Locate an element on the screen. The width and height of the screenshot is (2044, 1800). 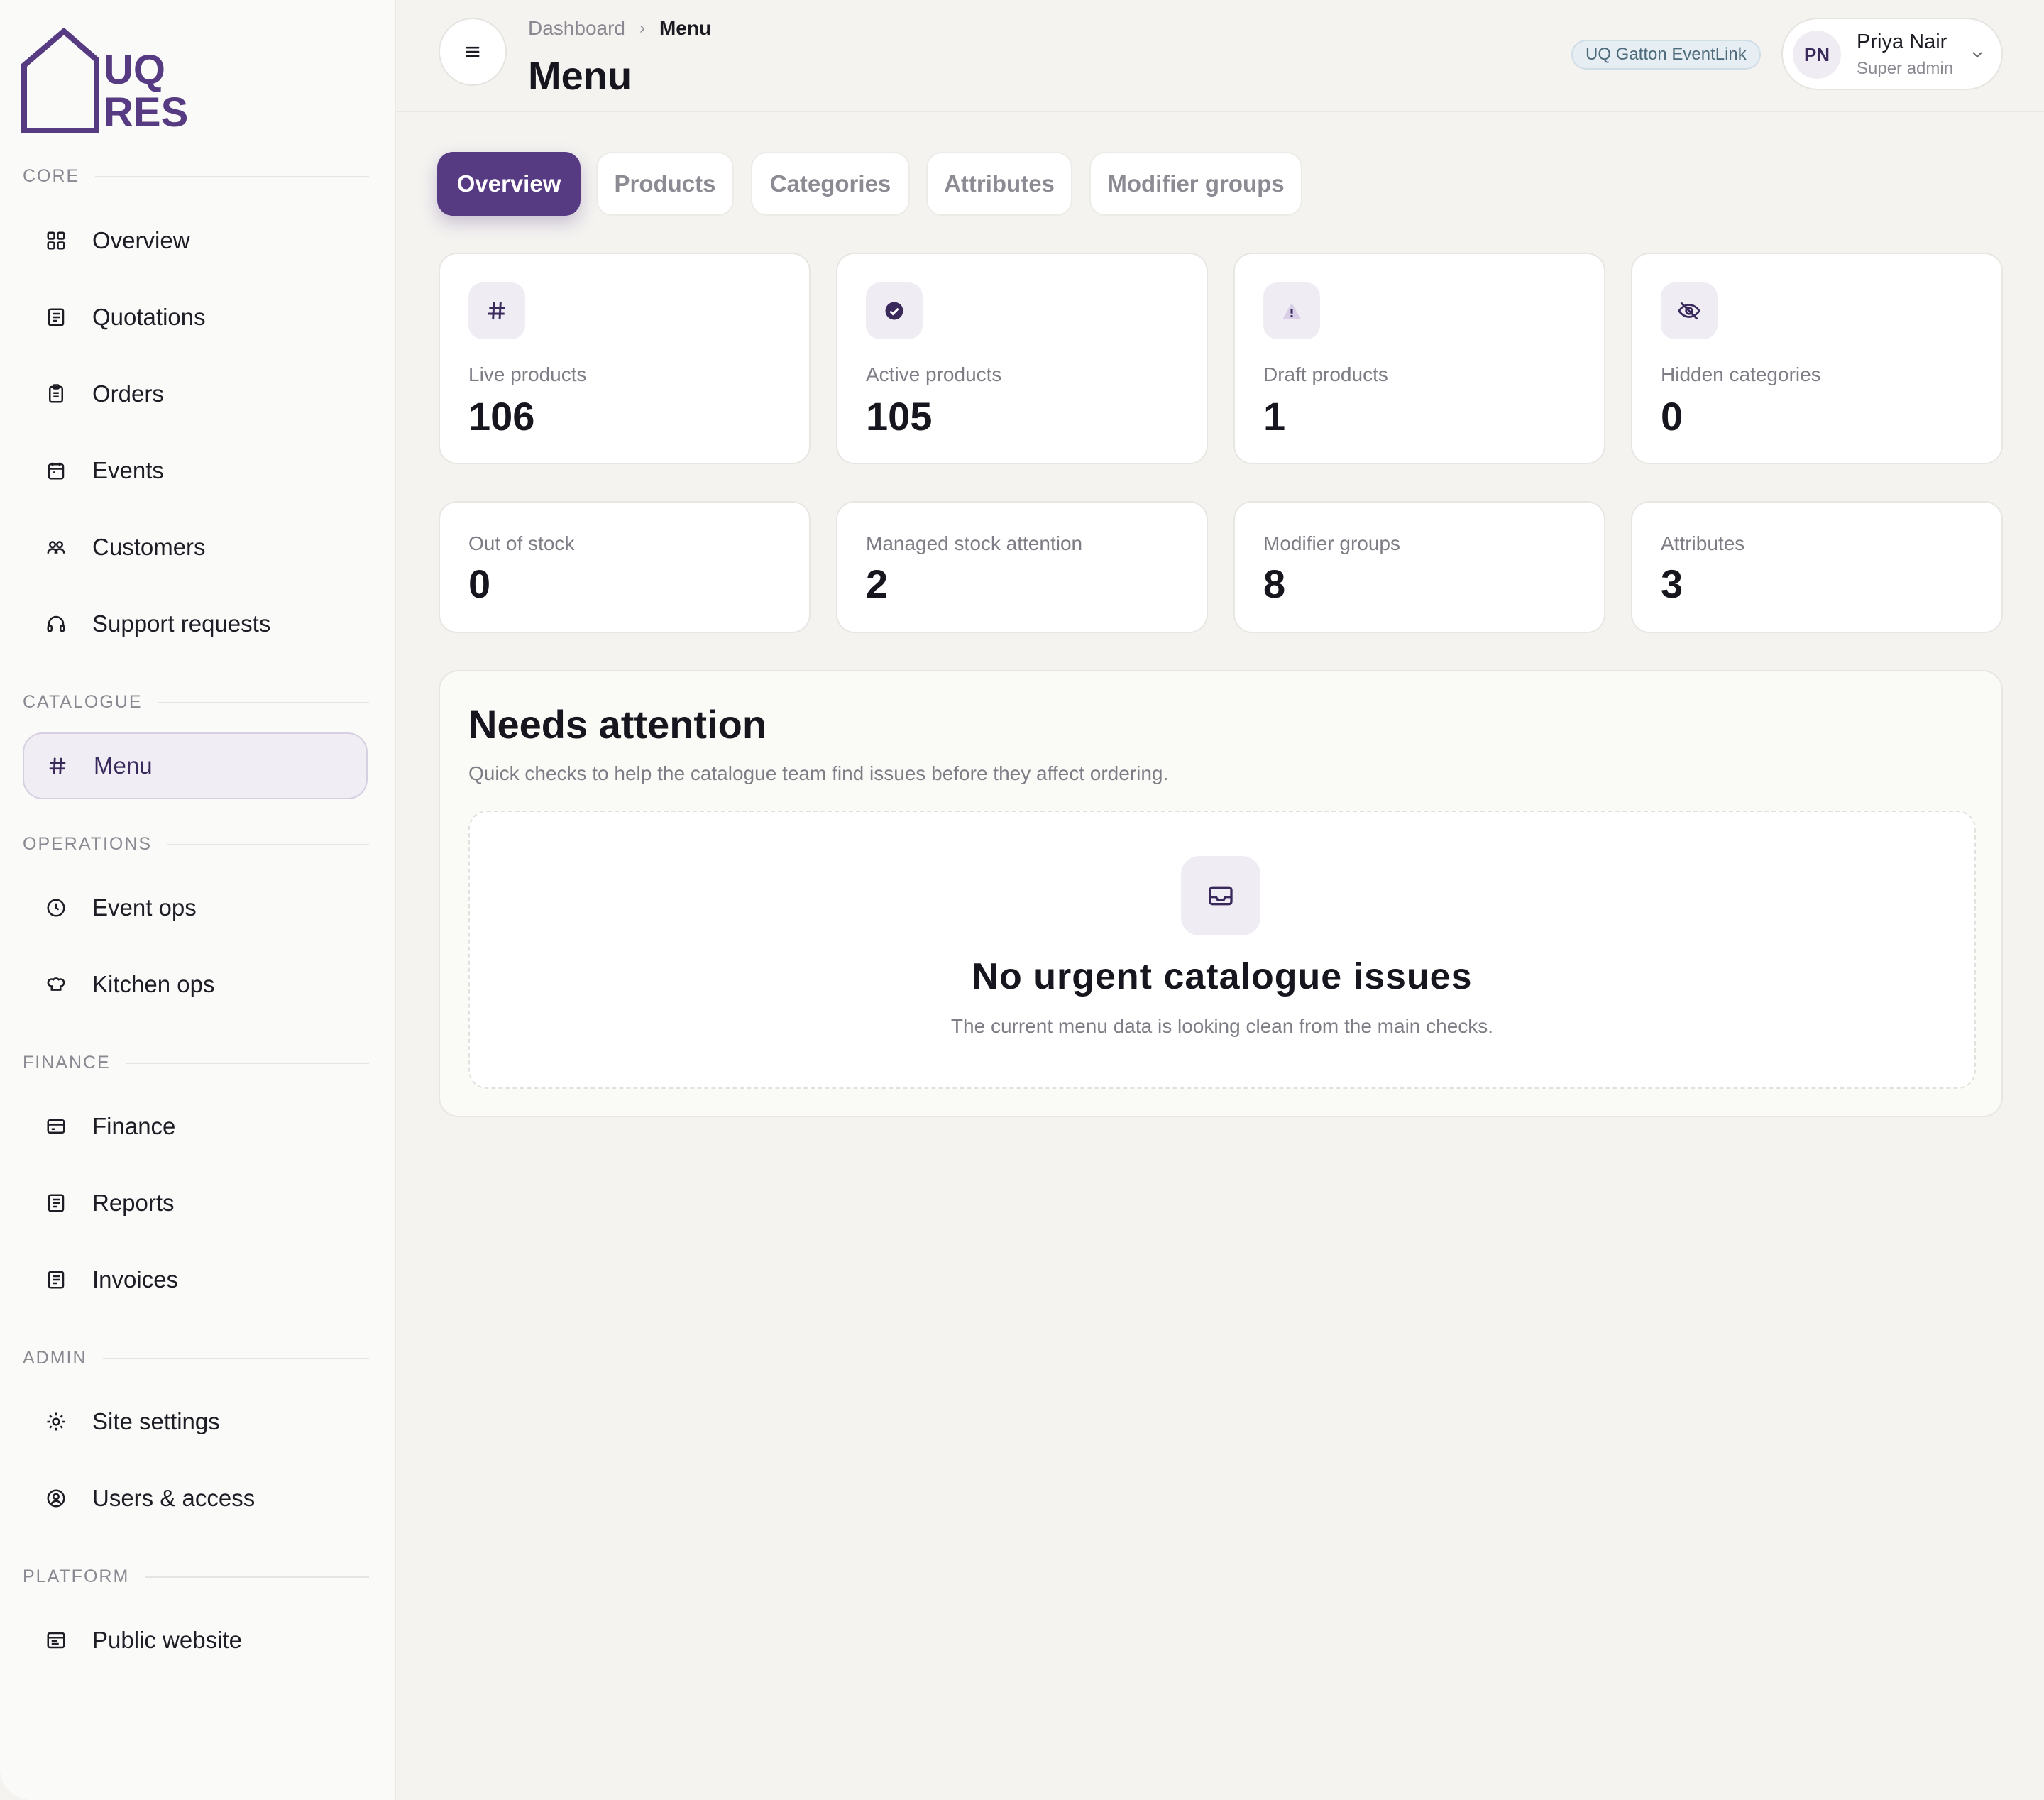
stat-label: Active products is located at coordinates (934, 374).